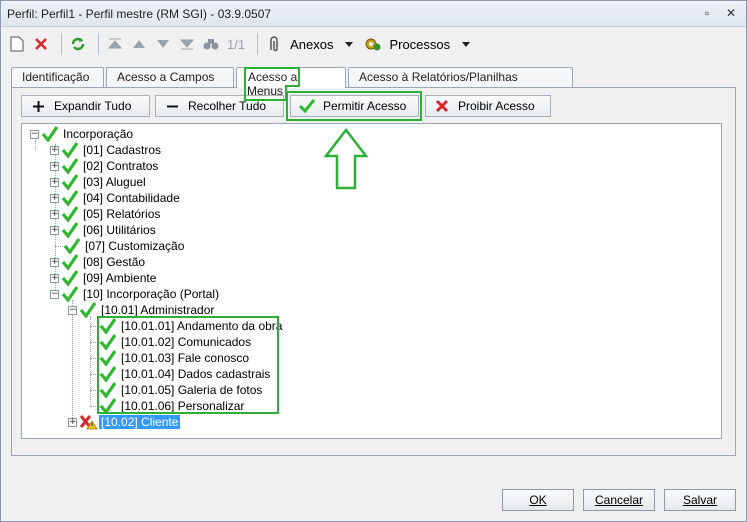 The height and width of the screenshot is (522, 747). What do you see at coordinates (170, 77) in the screenshot?
I see `tab-acesso-campos: Acesso a Campos` at bounding box center [170, 77].